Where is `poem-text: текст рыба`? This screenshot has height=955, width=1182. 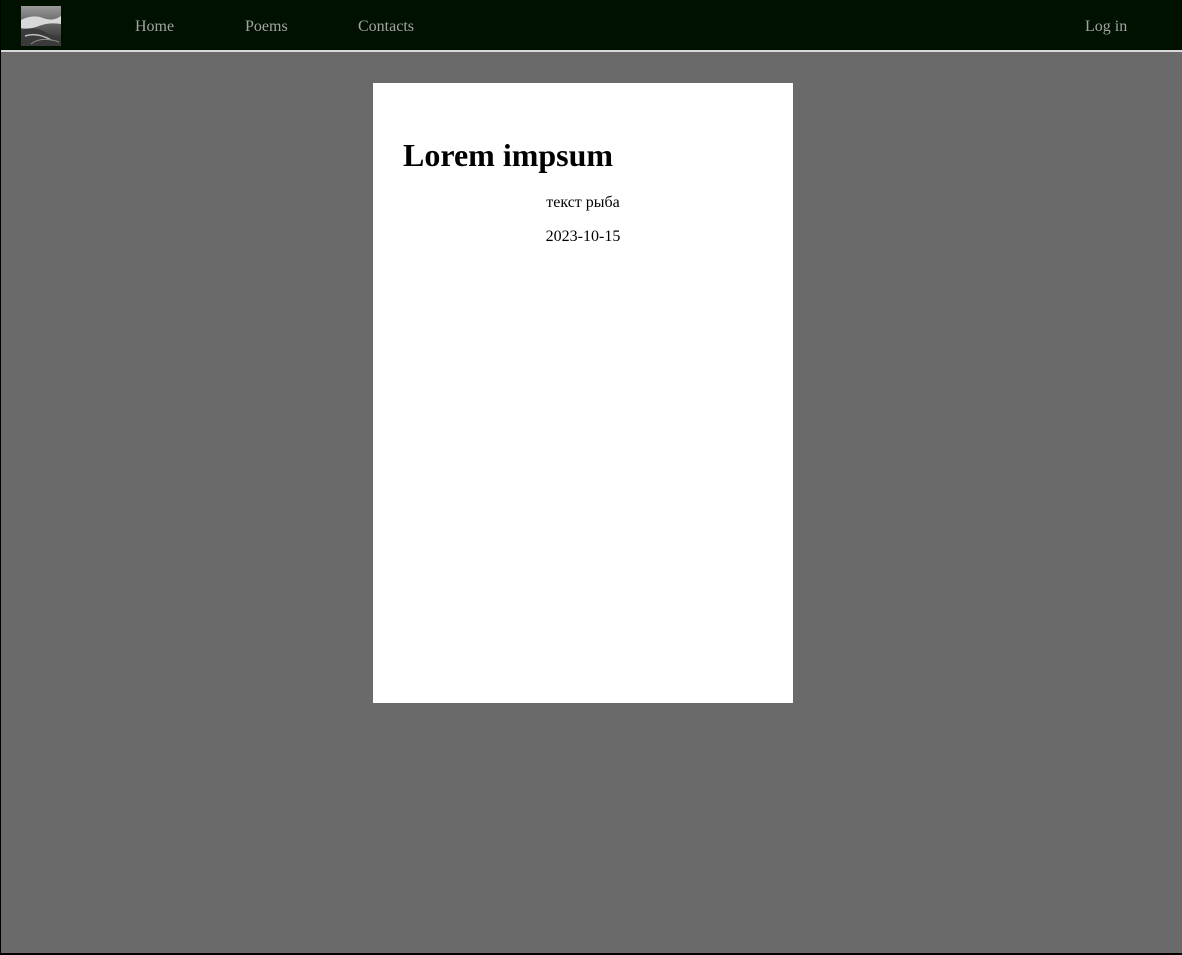 poem-text: текст рыба is located at coordinates (583, 202).